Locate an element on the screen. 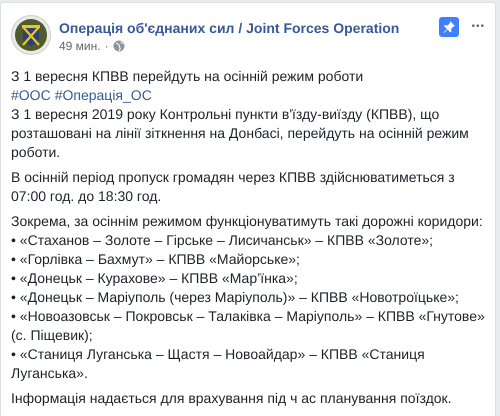 This screenshot has width=500, height=416. post-paragraph: В осінній період пропуск громадян через КПВВ здійснюватиметься з 07:00 год. до 18:30 год. is located at coordinates (233, 187).